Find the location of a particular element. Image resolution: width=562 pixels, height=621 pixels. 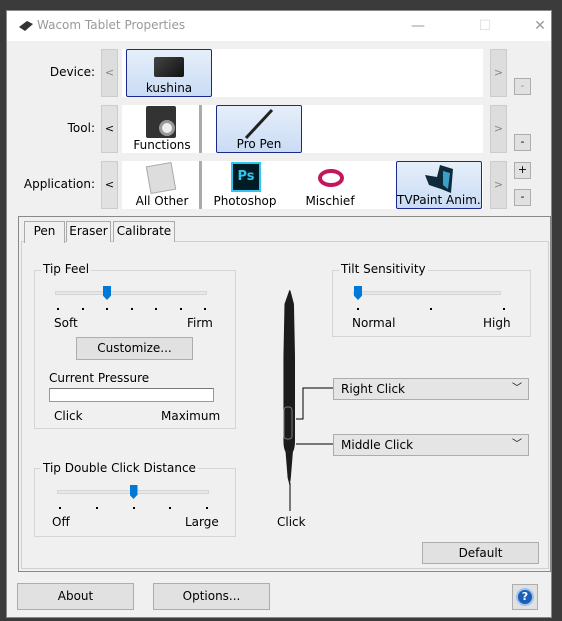

device-item-kushina: kushina is located at coordinates (169, 73).